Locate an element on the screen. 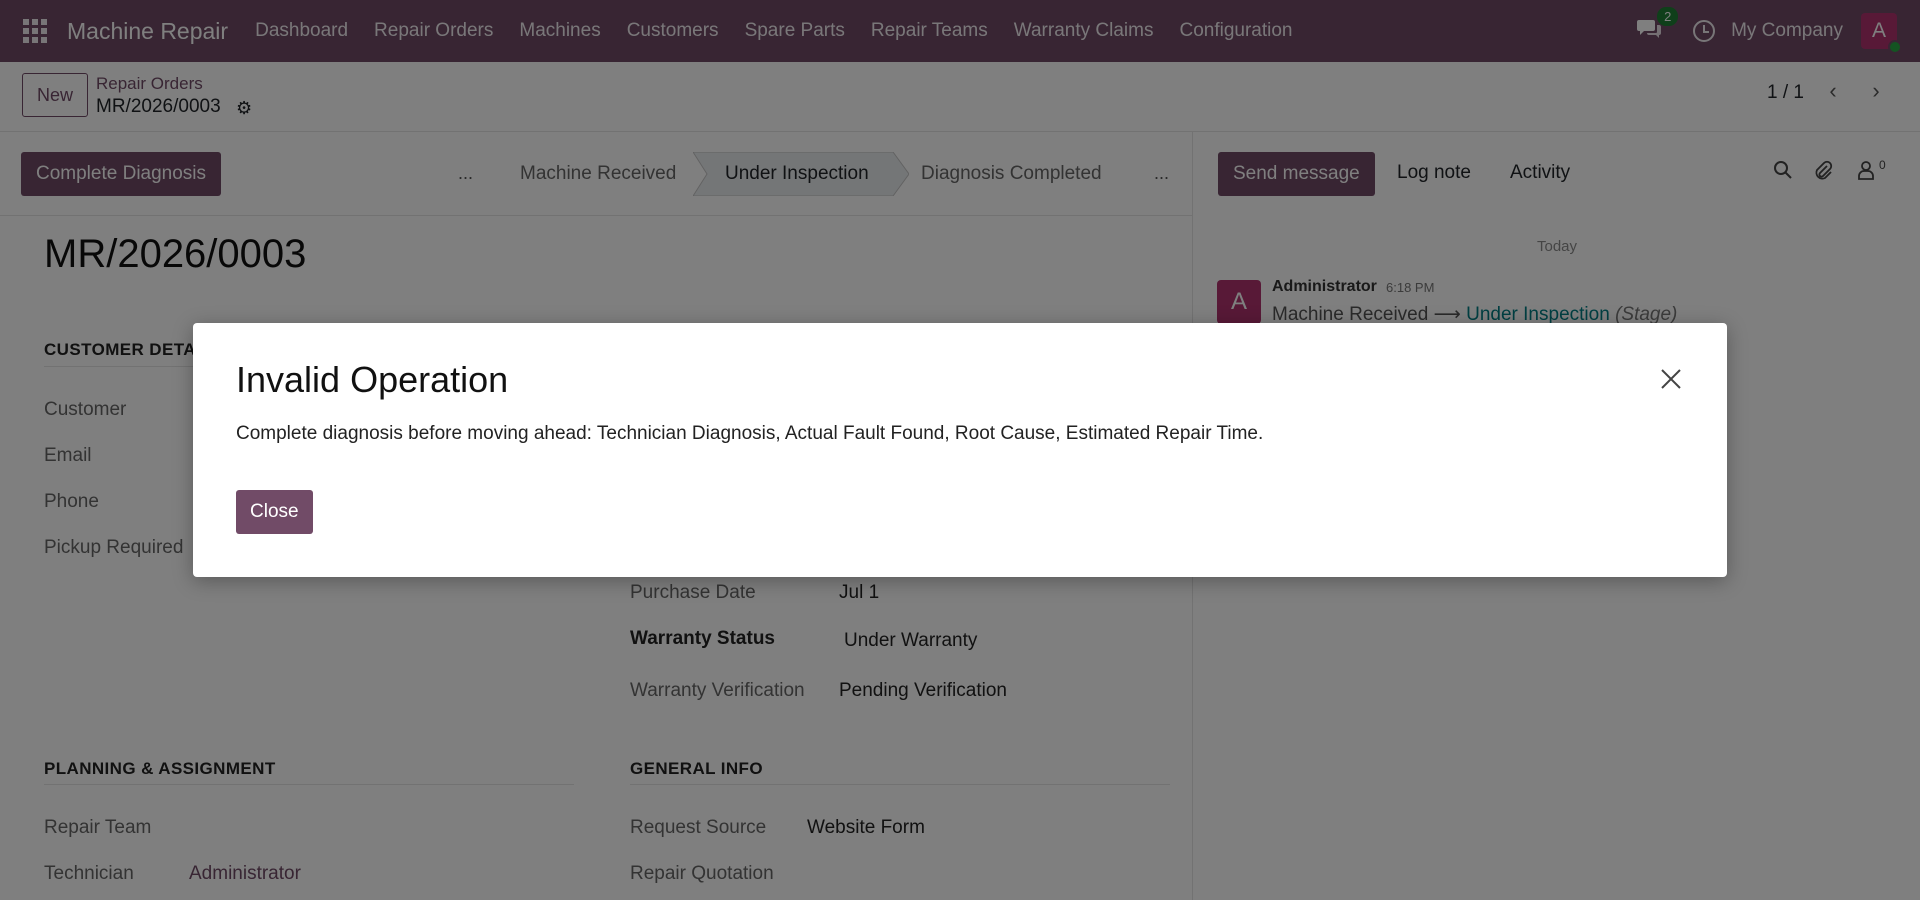 The height and width of the screenshot is (900, 1920). dialog-title: Invalid Operation is located at coordinates (372, 379).